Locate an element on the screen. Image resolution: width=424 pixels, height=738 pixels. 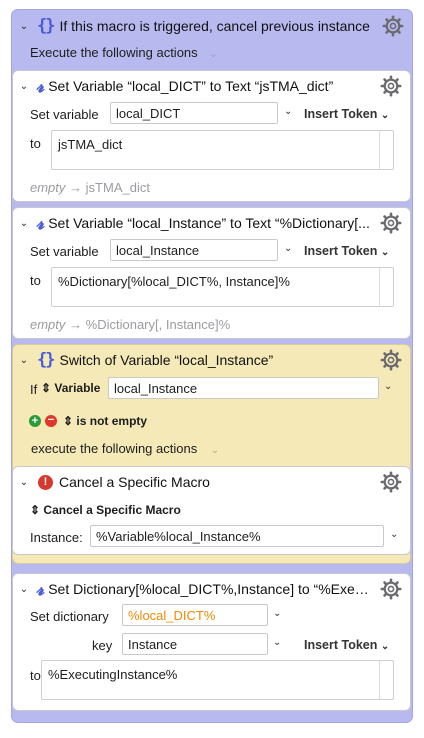
preview-line: empty → %Dictionary[, Instance]% is located at coordinates (130, 324).